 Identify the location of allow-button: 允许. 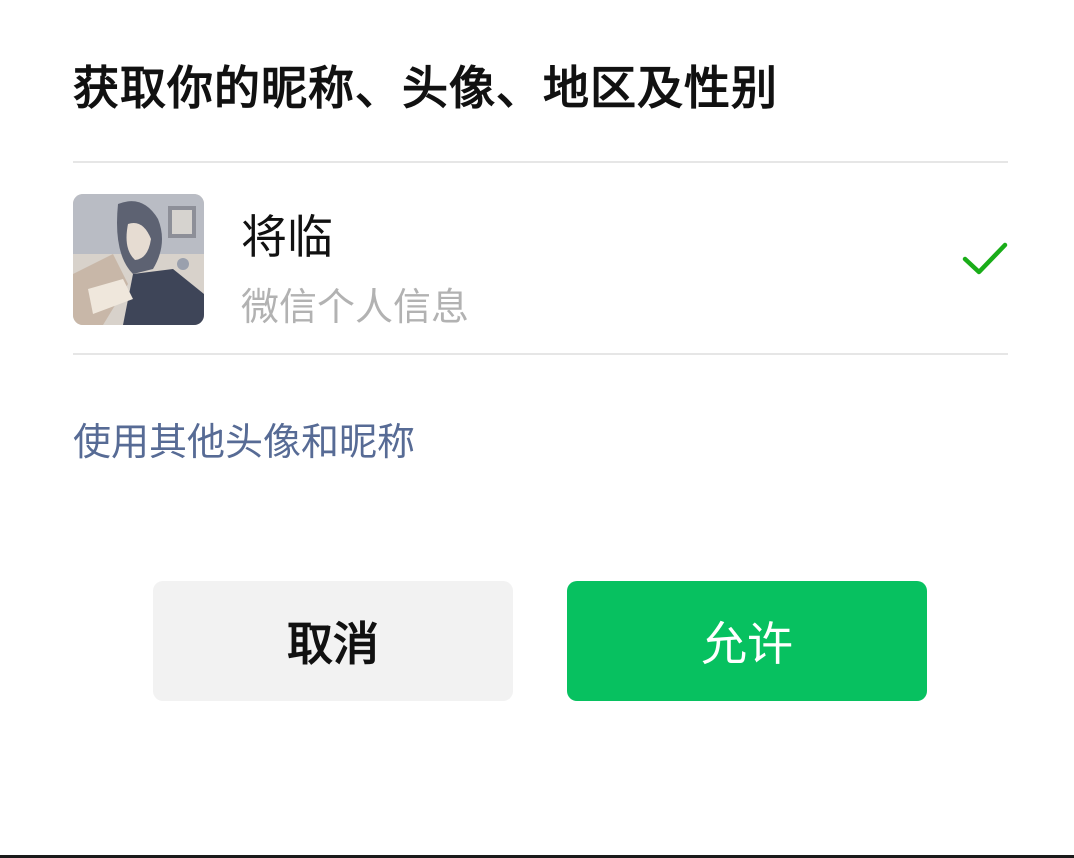
(747, 641).